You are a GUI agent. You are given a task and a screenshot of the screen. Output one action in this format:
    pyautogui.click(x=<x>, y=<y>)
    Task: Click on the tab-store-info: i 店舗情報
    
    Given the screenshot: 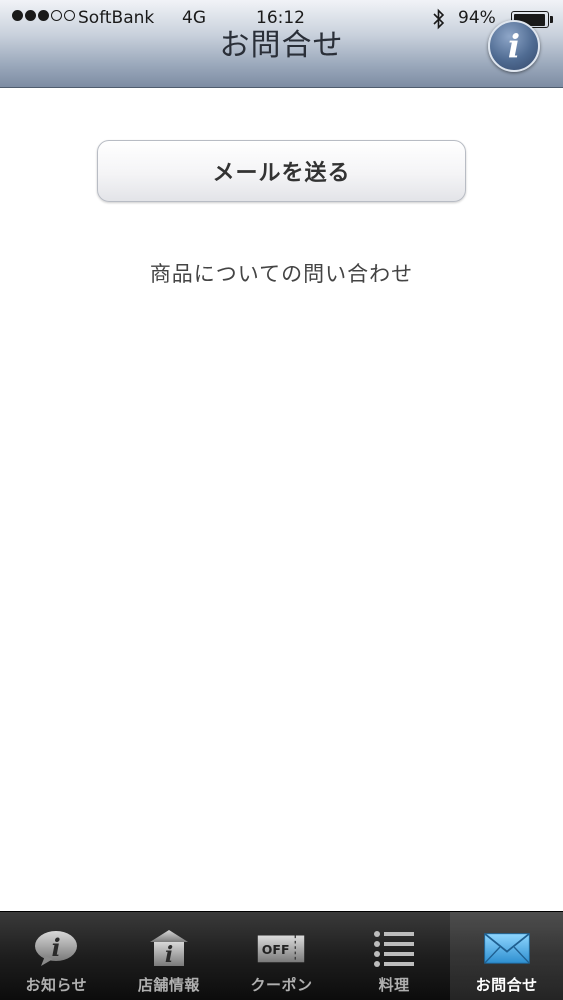 What is the action you would take?
    pyautogui.click(x=169, y=956)
    